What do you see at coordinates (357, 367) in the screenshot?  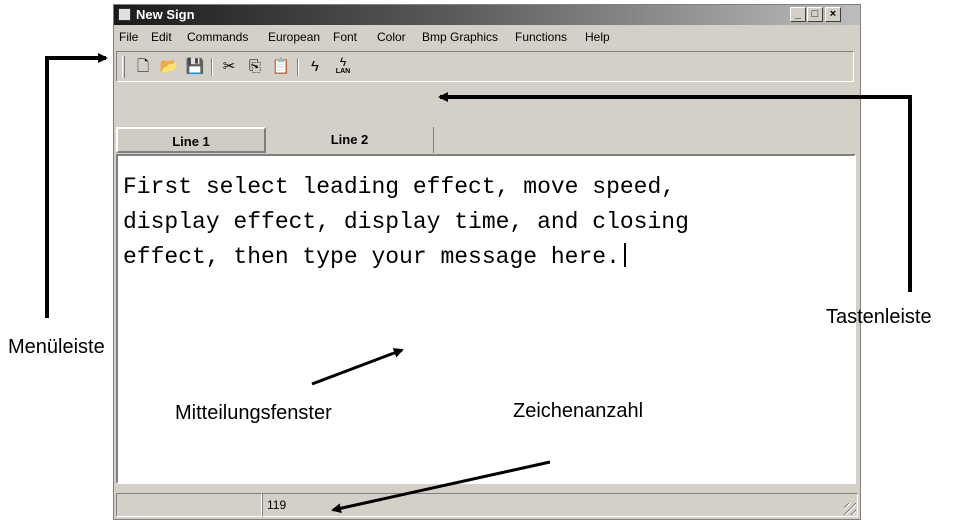 I see `message-window-arrow` at bounding box center [357, 367].